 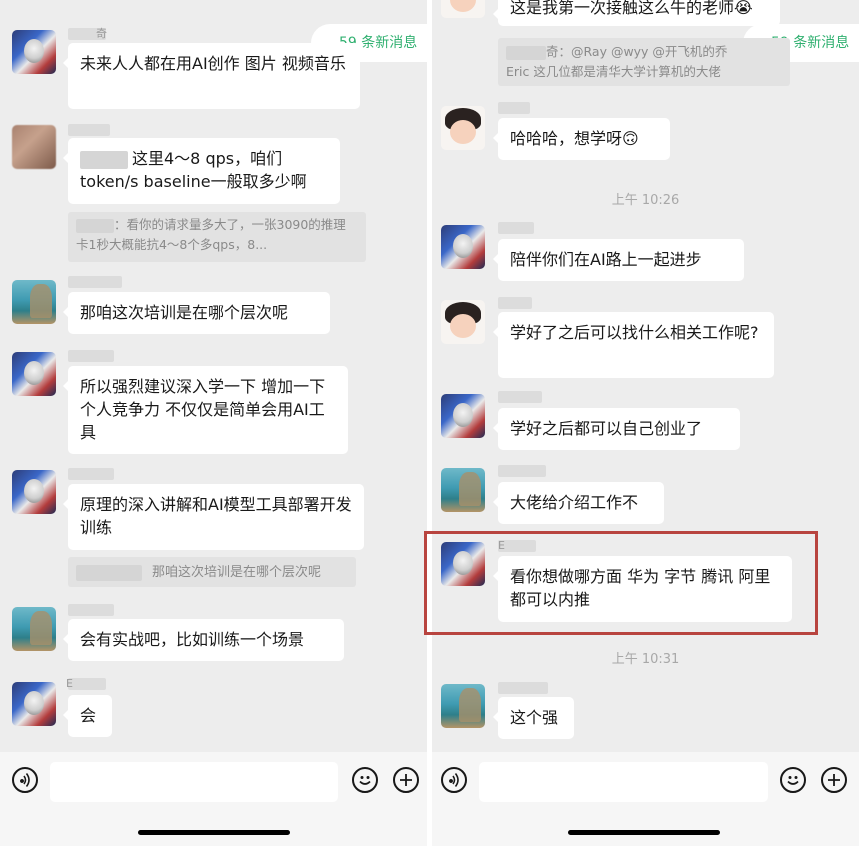 I want to click on quoted-message: 那咱这次培训是在哪个层次呢, so click(x=212, y=572).